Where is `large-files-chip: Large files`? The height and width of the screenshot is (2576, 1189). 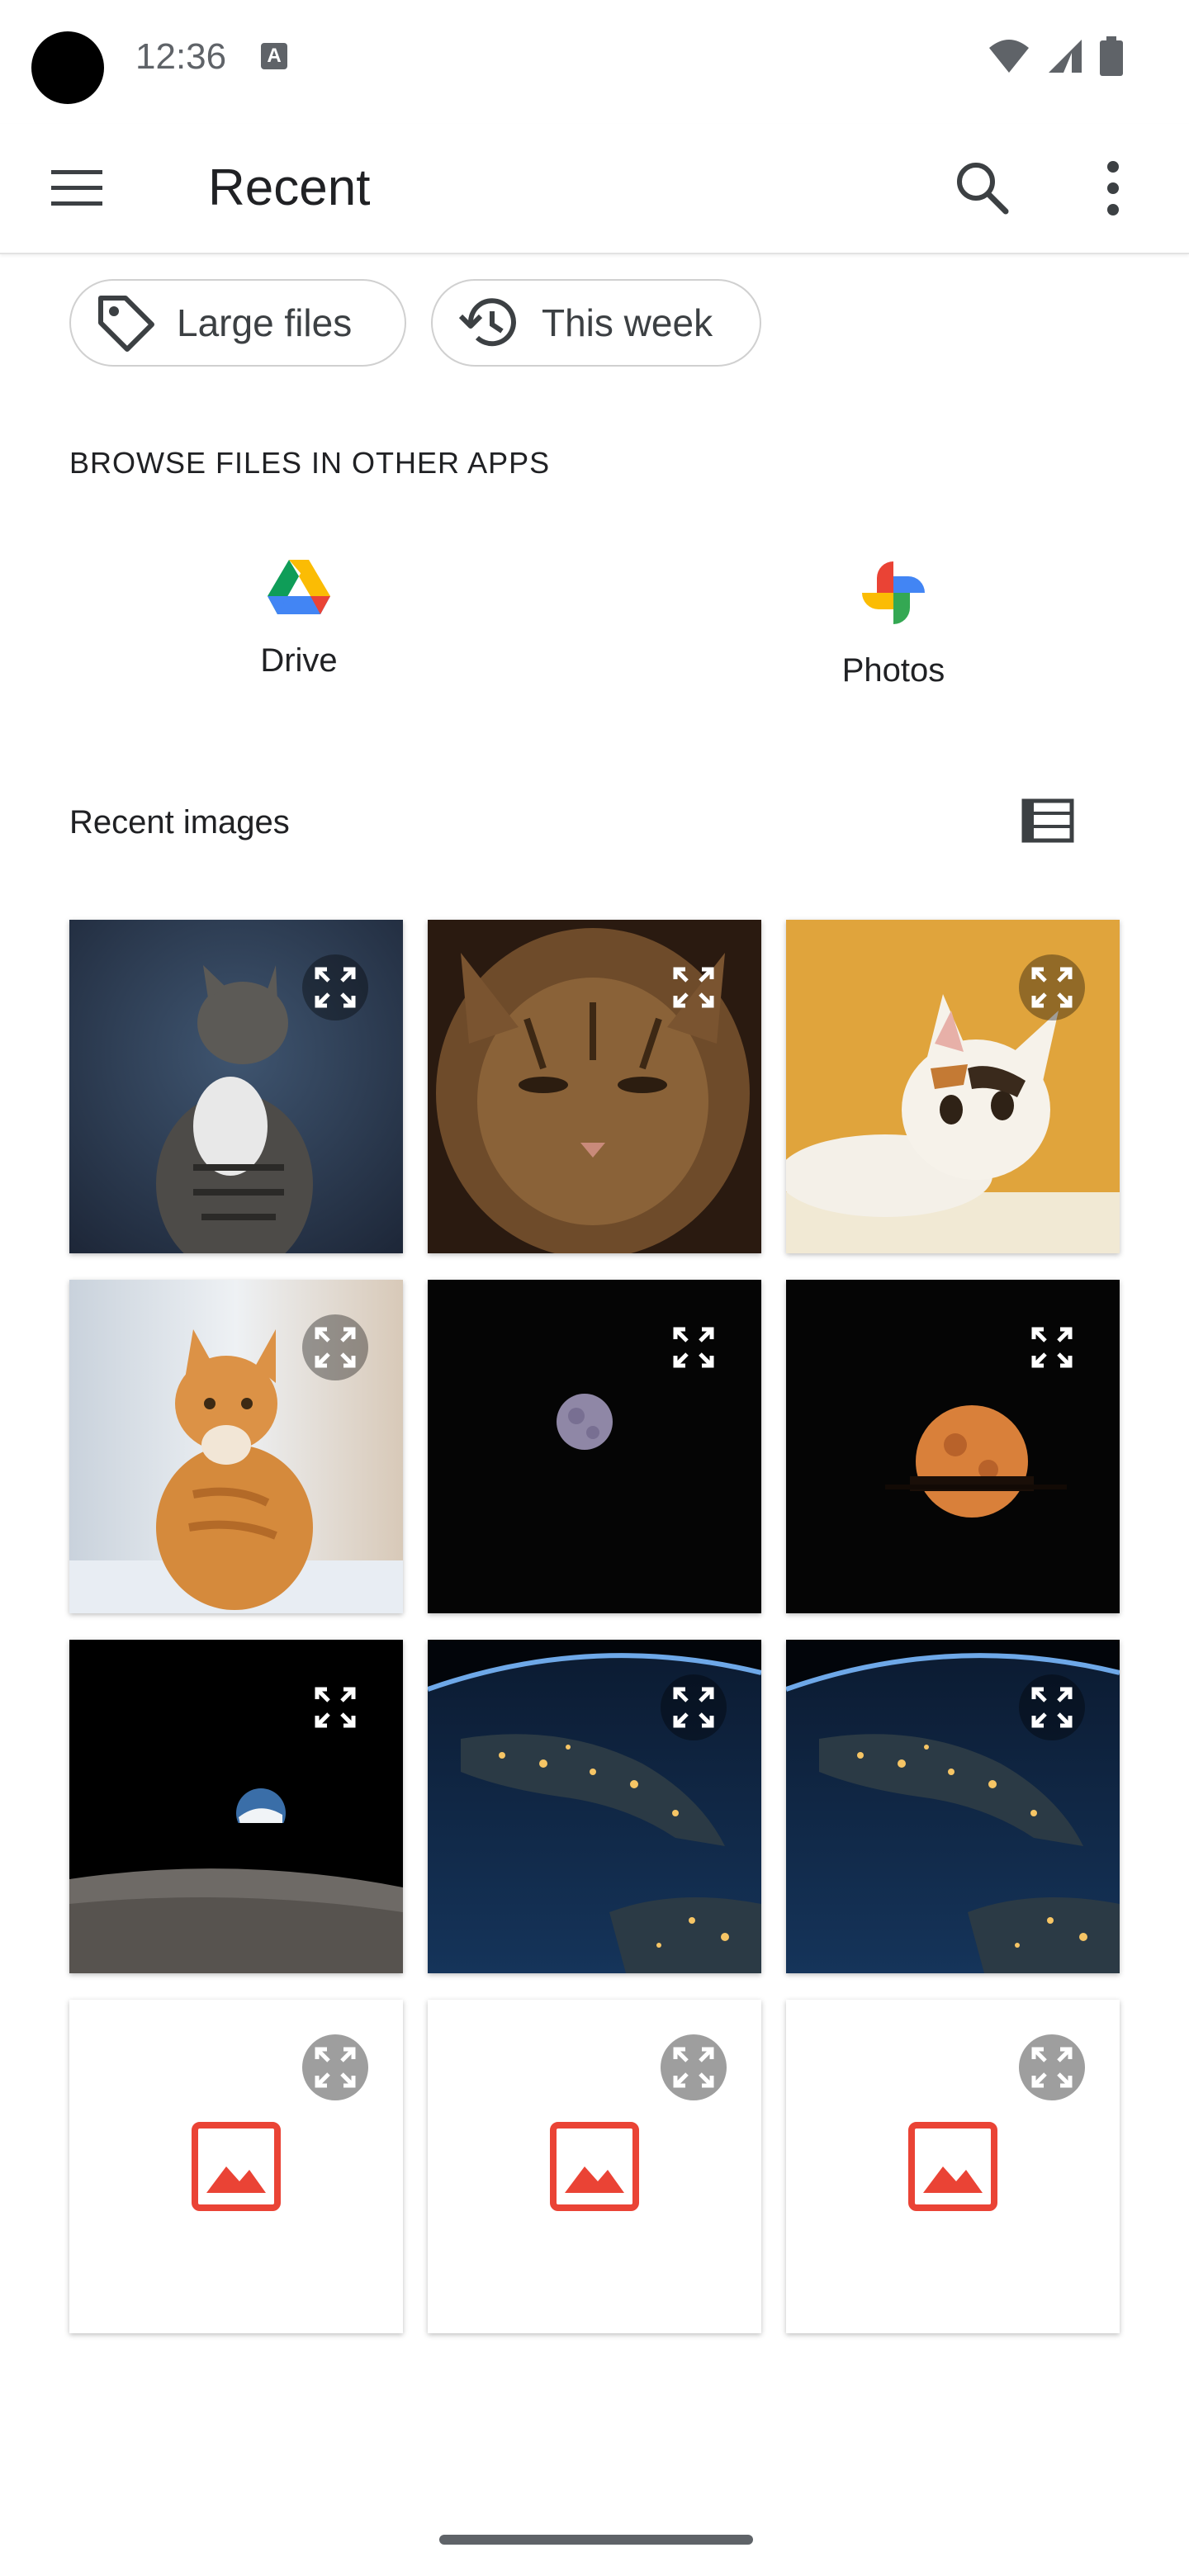 large-files-chip: Large files is located at coordinates (237, 323).